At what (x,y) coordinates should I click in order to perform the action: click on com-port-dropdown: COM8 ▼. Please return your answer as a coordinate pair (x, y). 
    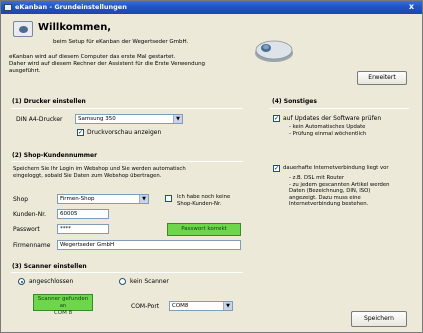
    Looking at the image, I should click on (201, 306).